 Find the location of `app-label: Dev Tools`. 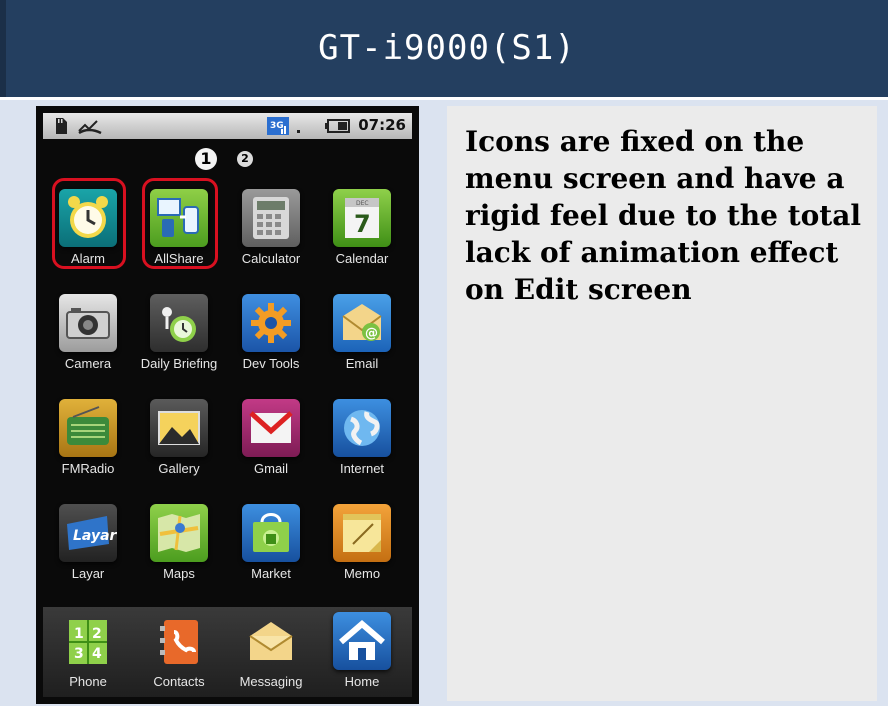

app-label: Dev Tools is located at coordinates (271, 363).